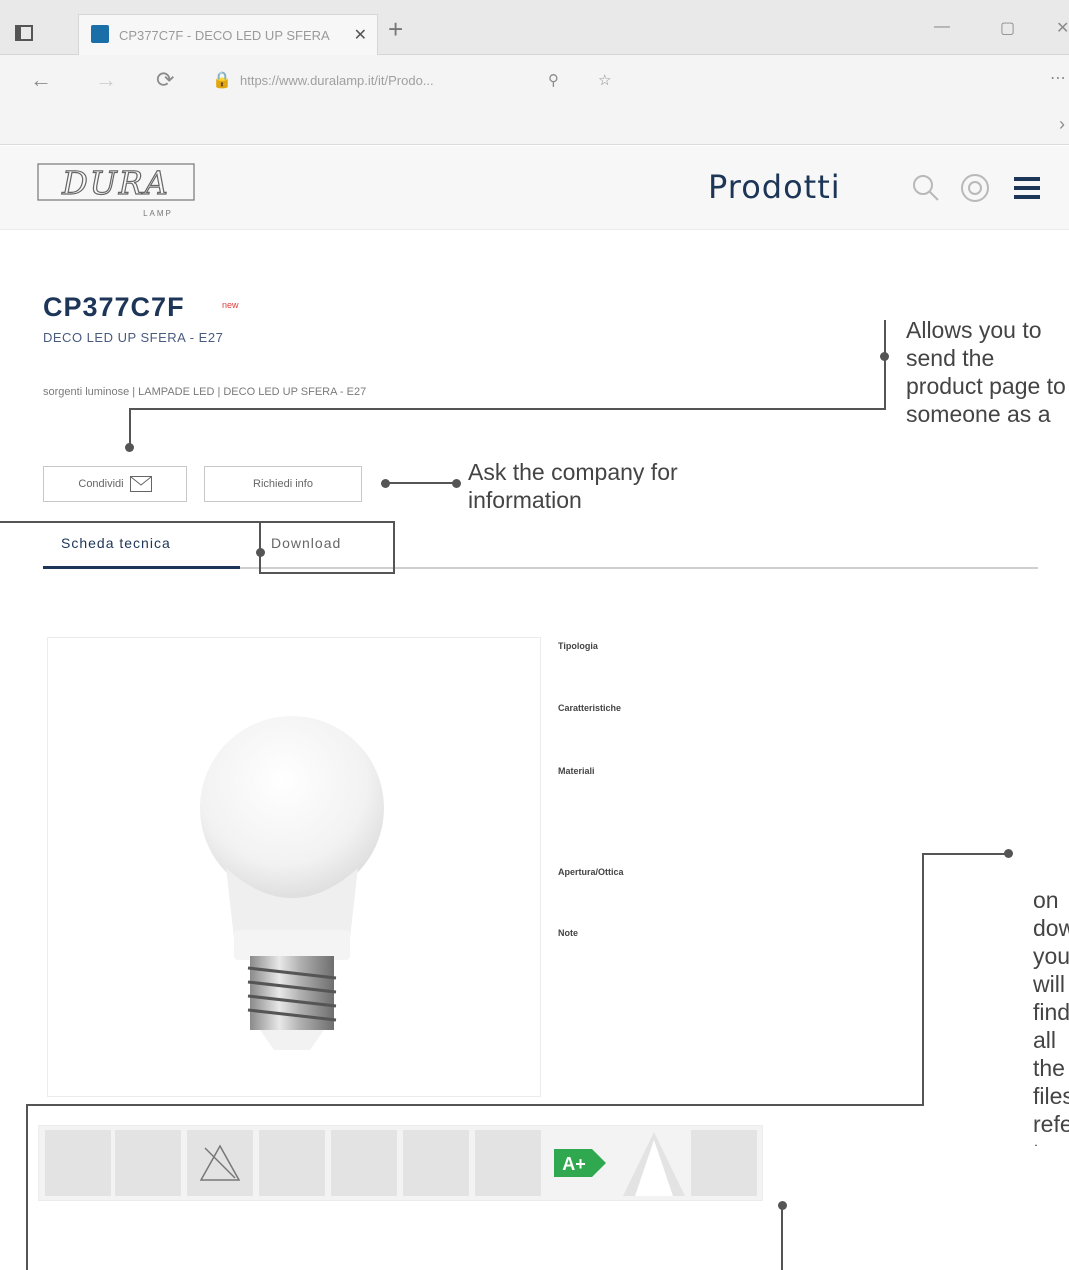  What do you see at coordinates (165, 80) in the screenshot?
I see `refresh-icon: ⟳` at bounding box center [165, 80].